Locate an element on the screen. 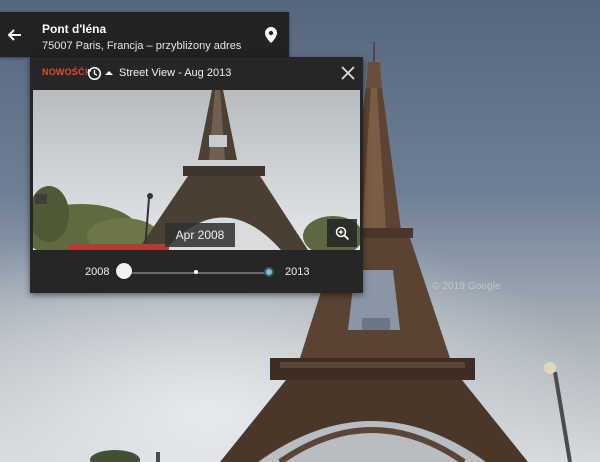 The height and width of the screenshot is (462, 600). map-pin-icon is located at coordinates (270, 34).